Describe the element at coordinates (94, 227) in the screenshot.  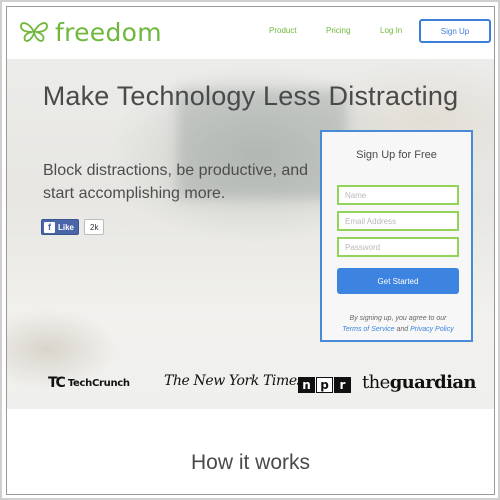
I see `like-count: 2k` at that location.